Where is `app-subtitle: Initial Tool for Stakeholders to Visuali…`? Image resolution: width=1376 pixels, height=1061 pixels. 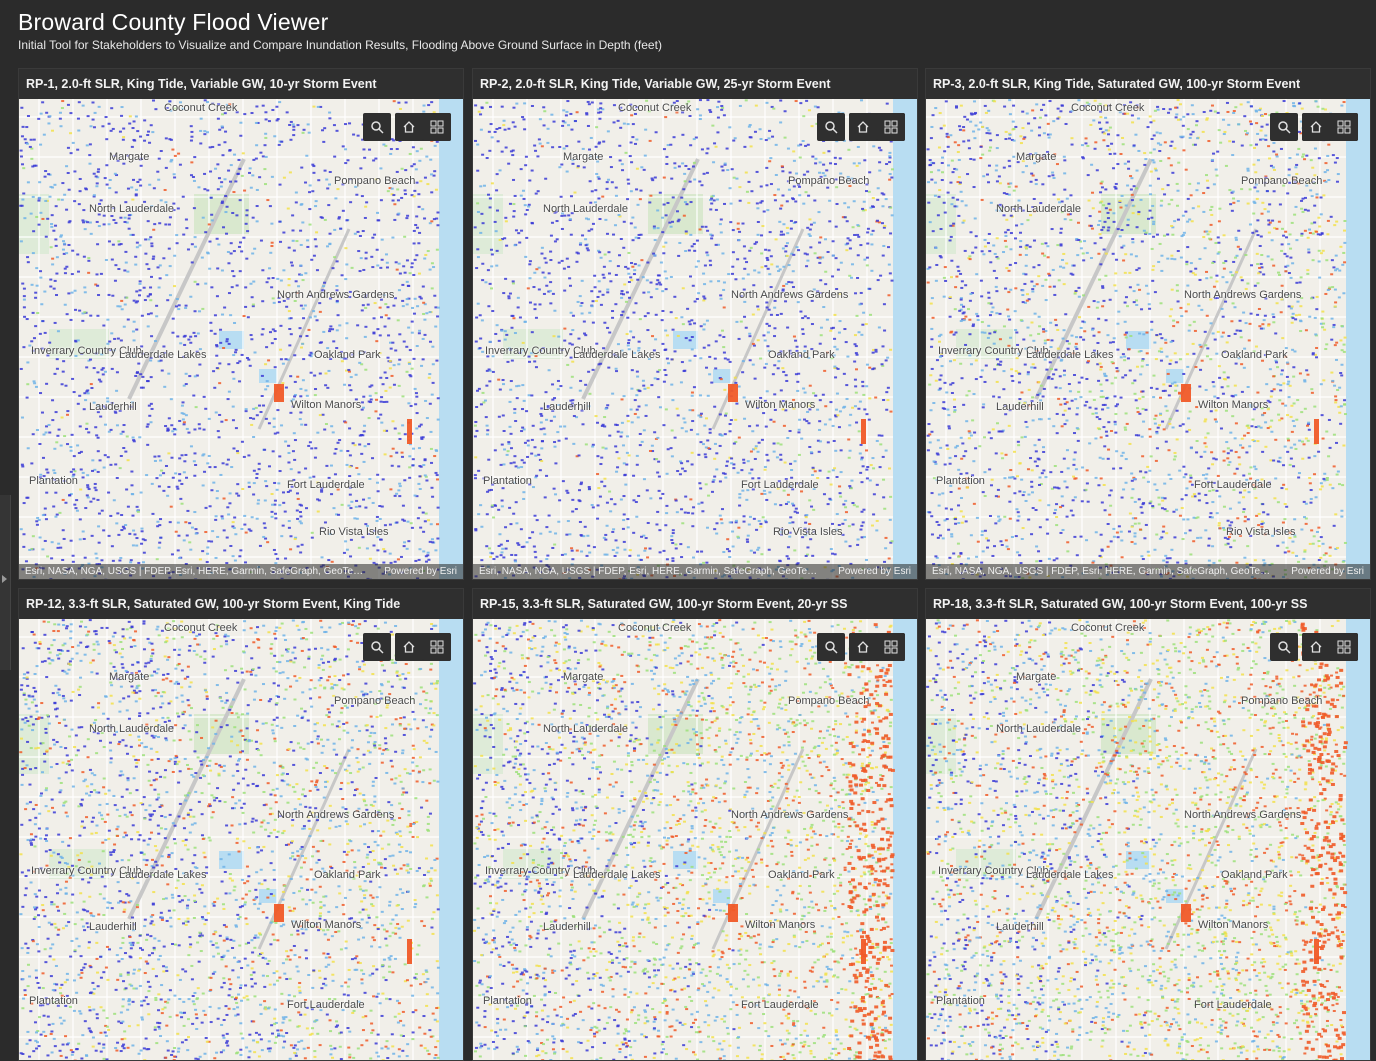
app-subtitle: Initial Tool for Stakeholders to Visuali… is located at coordinates (340, 45).